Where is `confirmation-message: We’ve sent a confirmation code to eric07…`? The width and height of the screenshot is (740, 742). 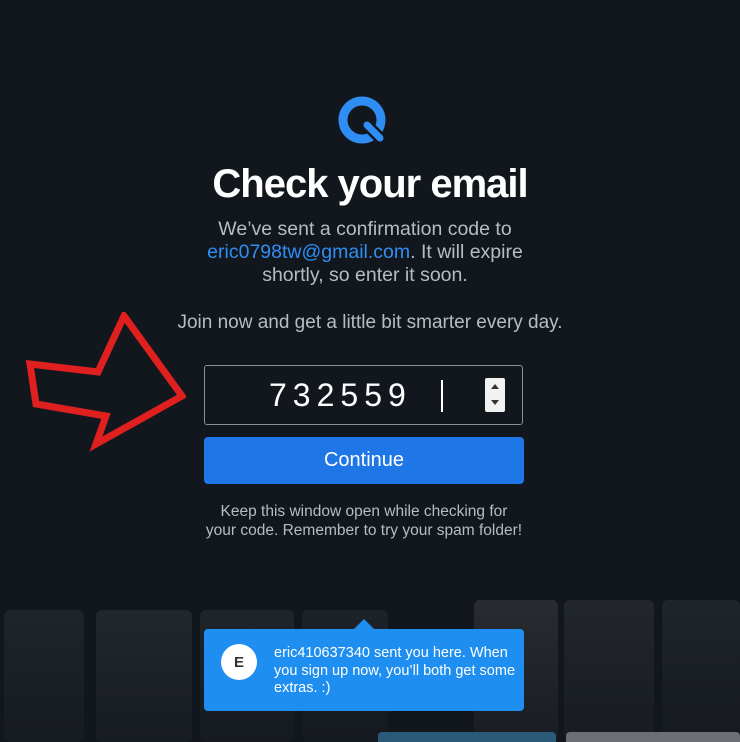 confirmation-message: We’ve sent a confirmation code to eric07… is located at coordinates (365, 252).